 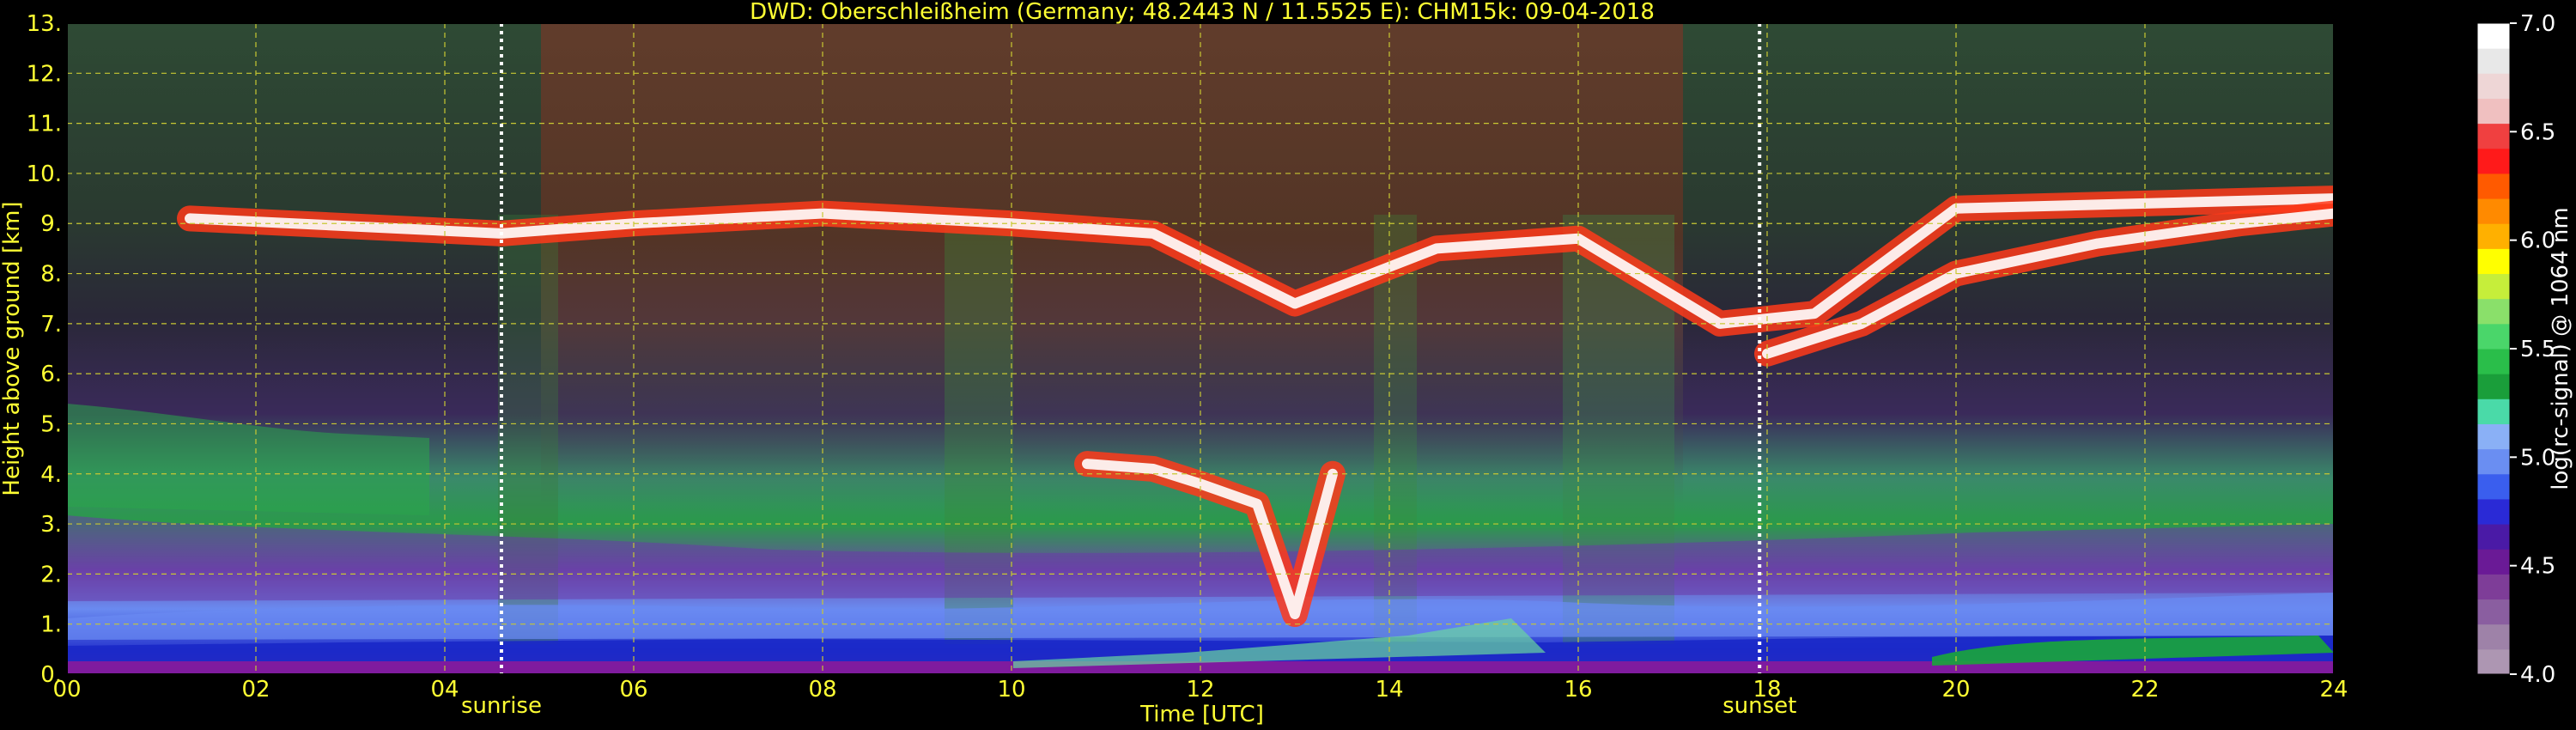 I want to click on y-tick-label: 4., so click(x=51, y=475).